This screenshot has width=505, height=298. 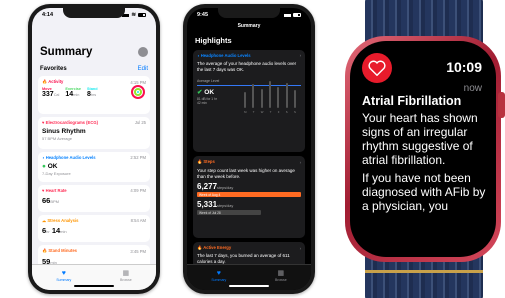 What do you see at coordinates (63, 250) in the screenshot?
I see `card-title: Stand Minutes` at bounding box center [63, 250].